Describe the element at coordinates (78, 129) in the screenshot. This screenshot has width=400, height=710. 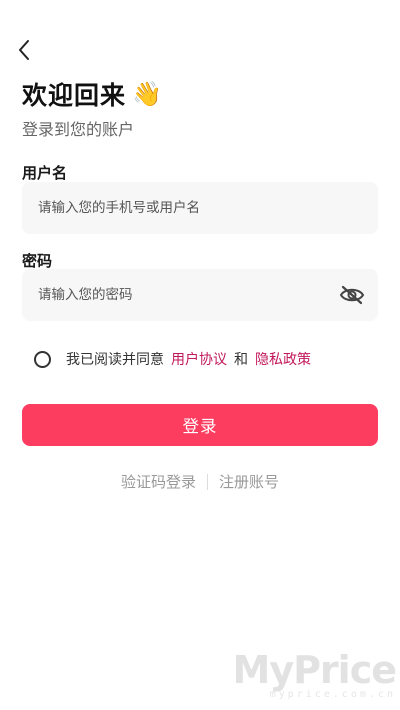
I see `page-subtitle: 登录到您的账户` at that location.